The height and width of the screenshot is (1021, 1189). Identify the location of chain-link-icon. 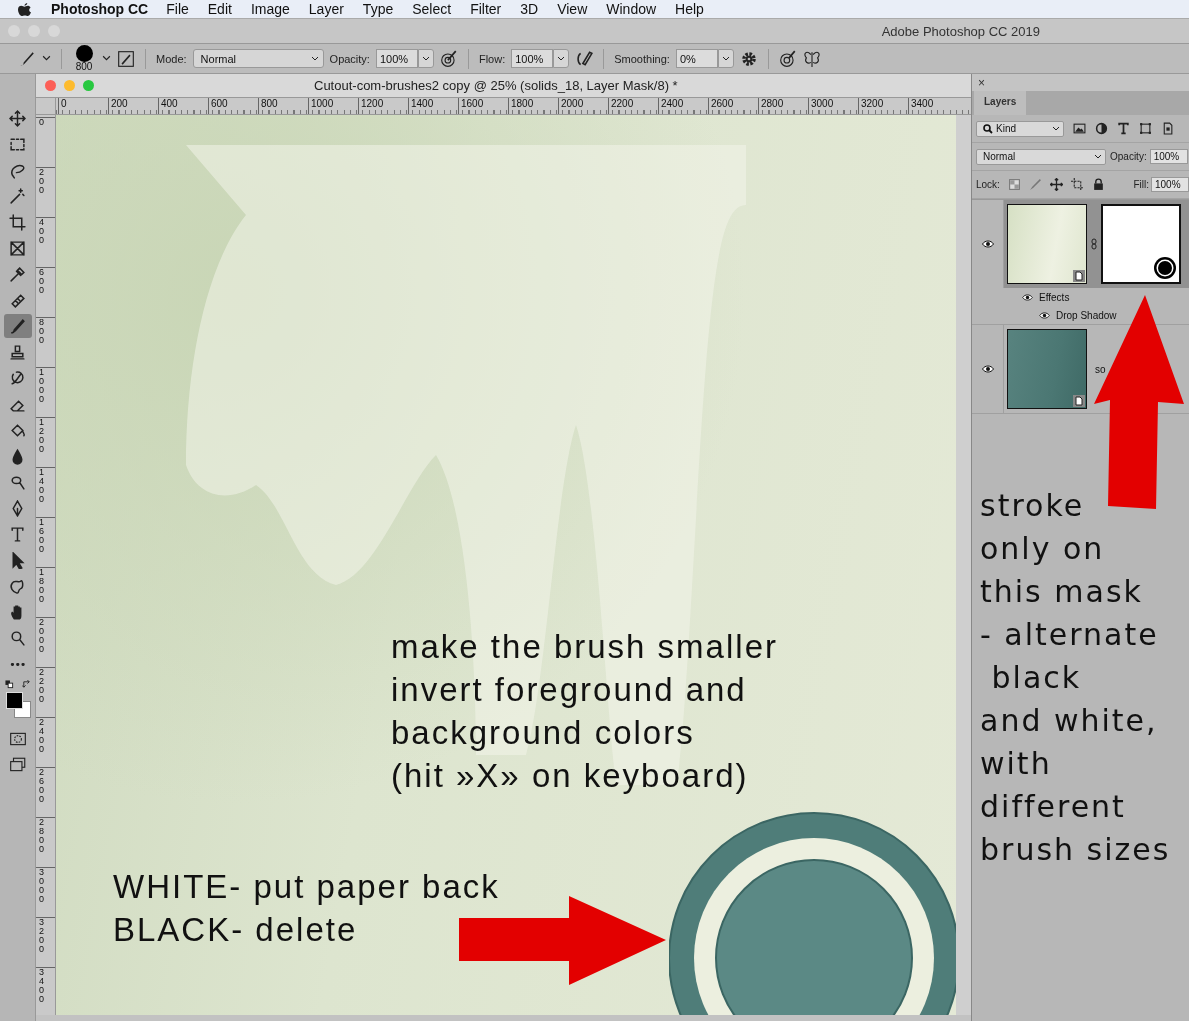
(1094, 244).